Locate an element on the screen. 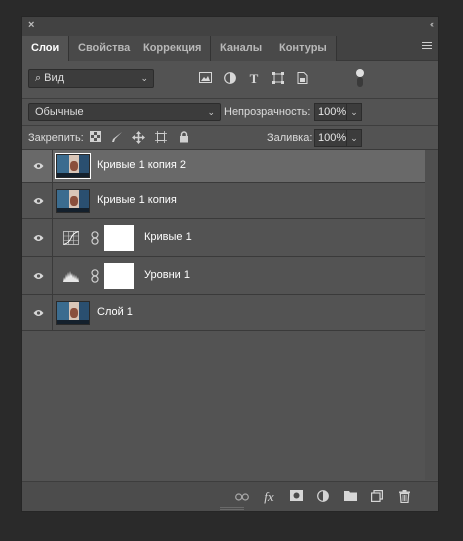 The image size is (463, 541). panel-menu-icon is located at coordinates (427, 46).